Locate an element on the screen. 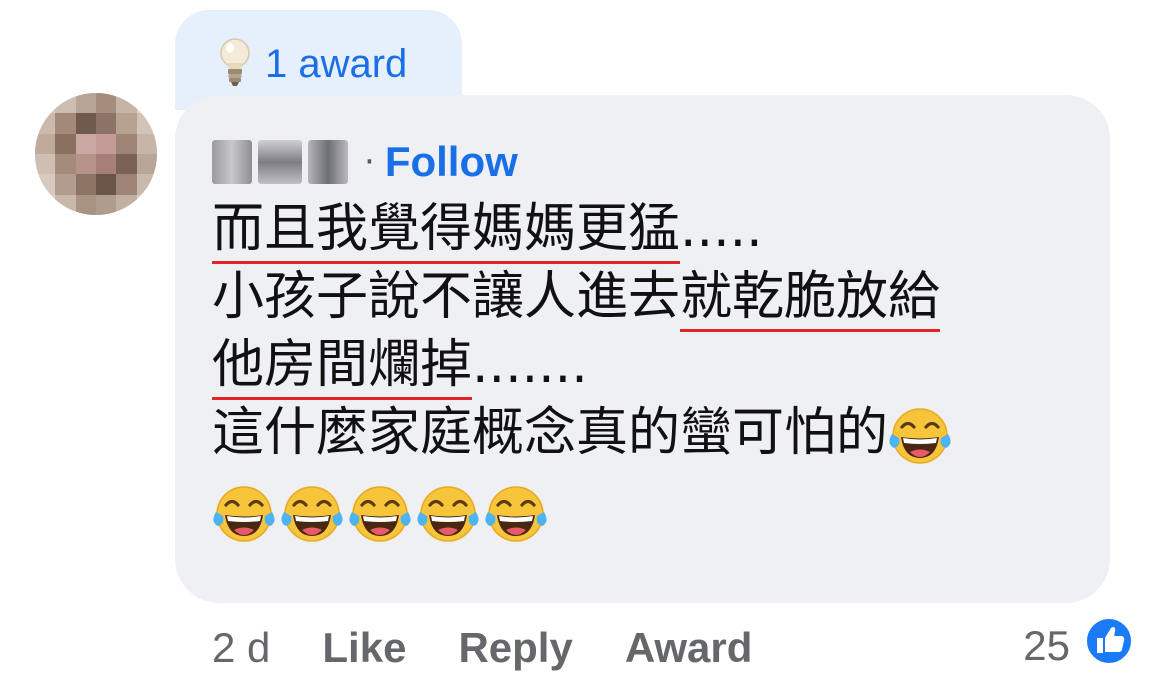  comment-text-fragment: 小孩子說不讓人進去 is located at coordinates (446, 297).